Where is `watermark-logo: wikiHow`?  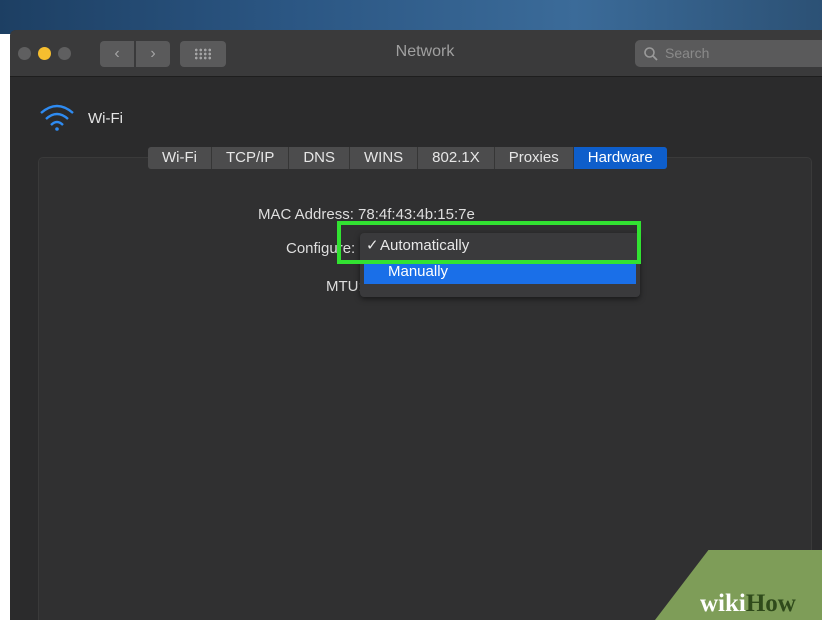
watermark-logo: wikiHow is located at coordinates (748, 603).